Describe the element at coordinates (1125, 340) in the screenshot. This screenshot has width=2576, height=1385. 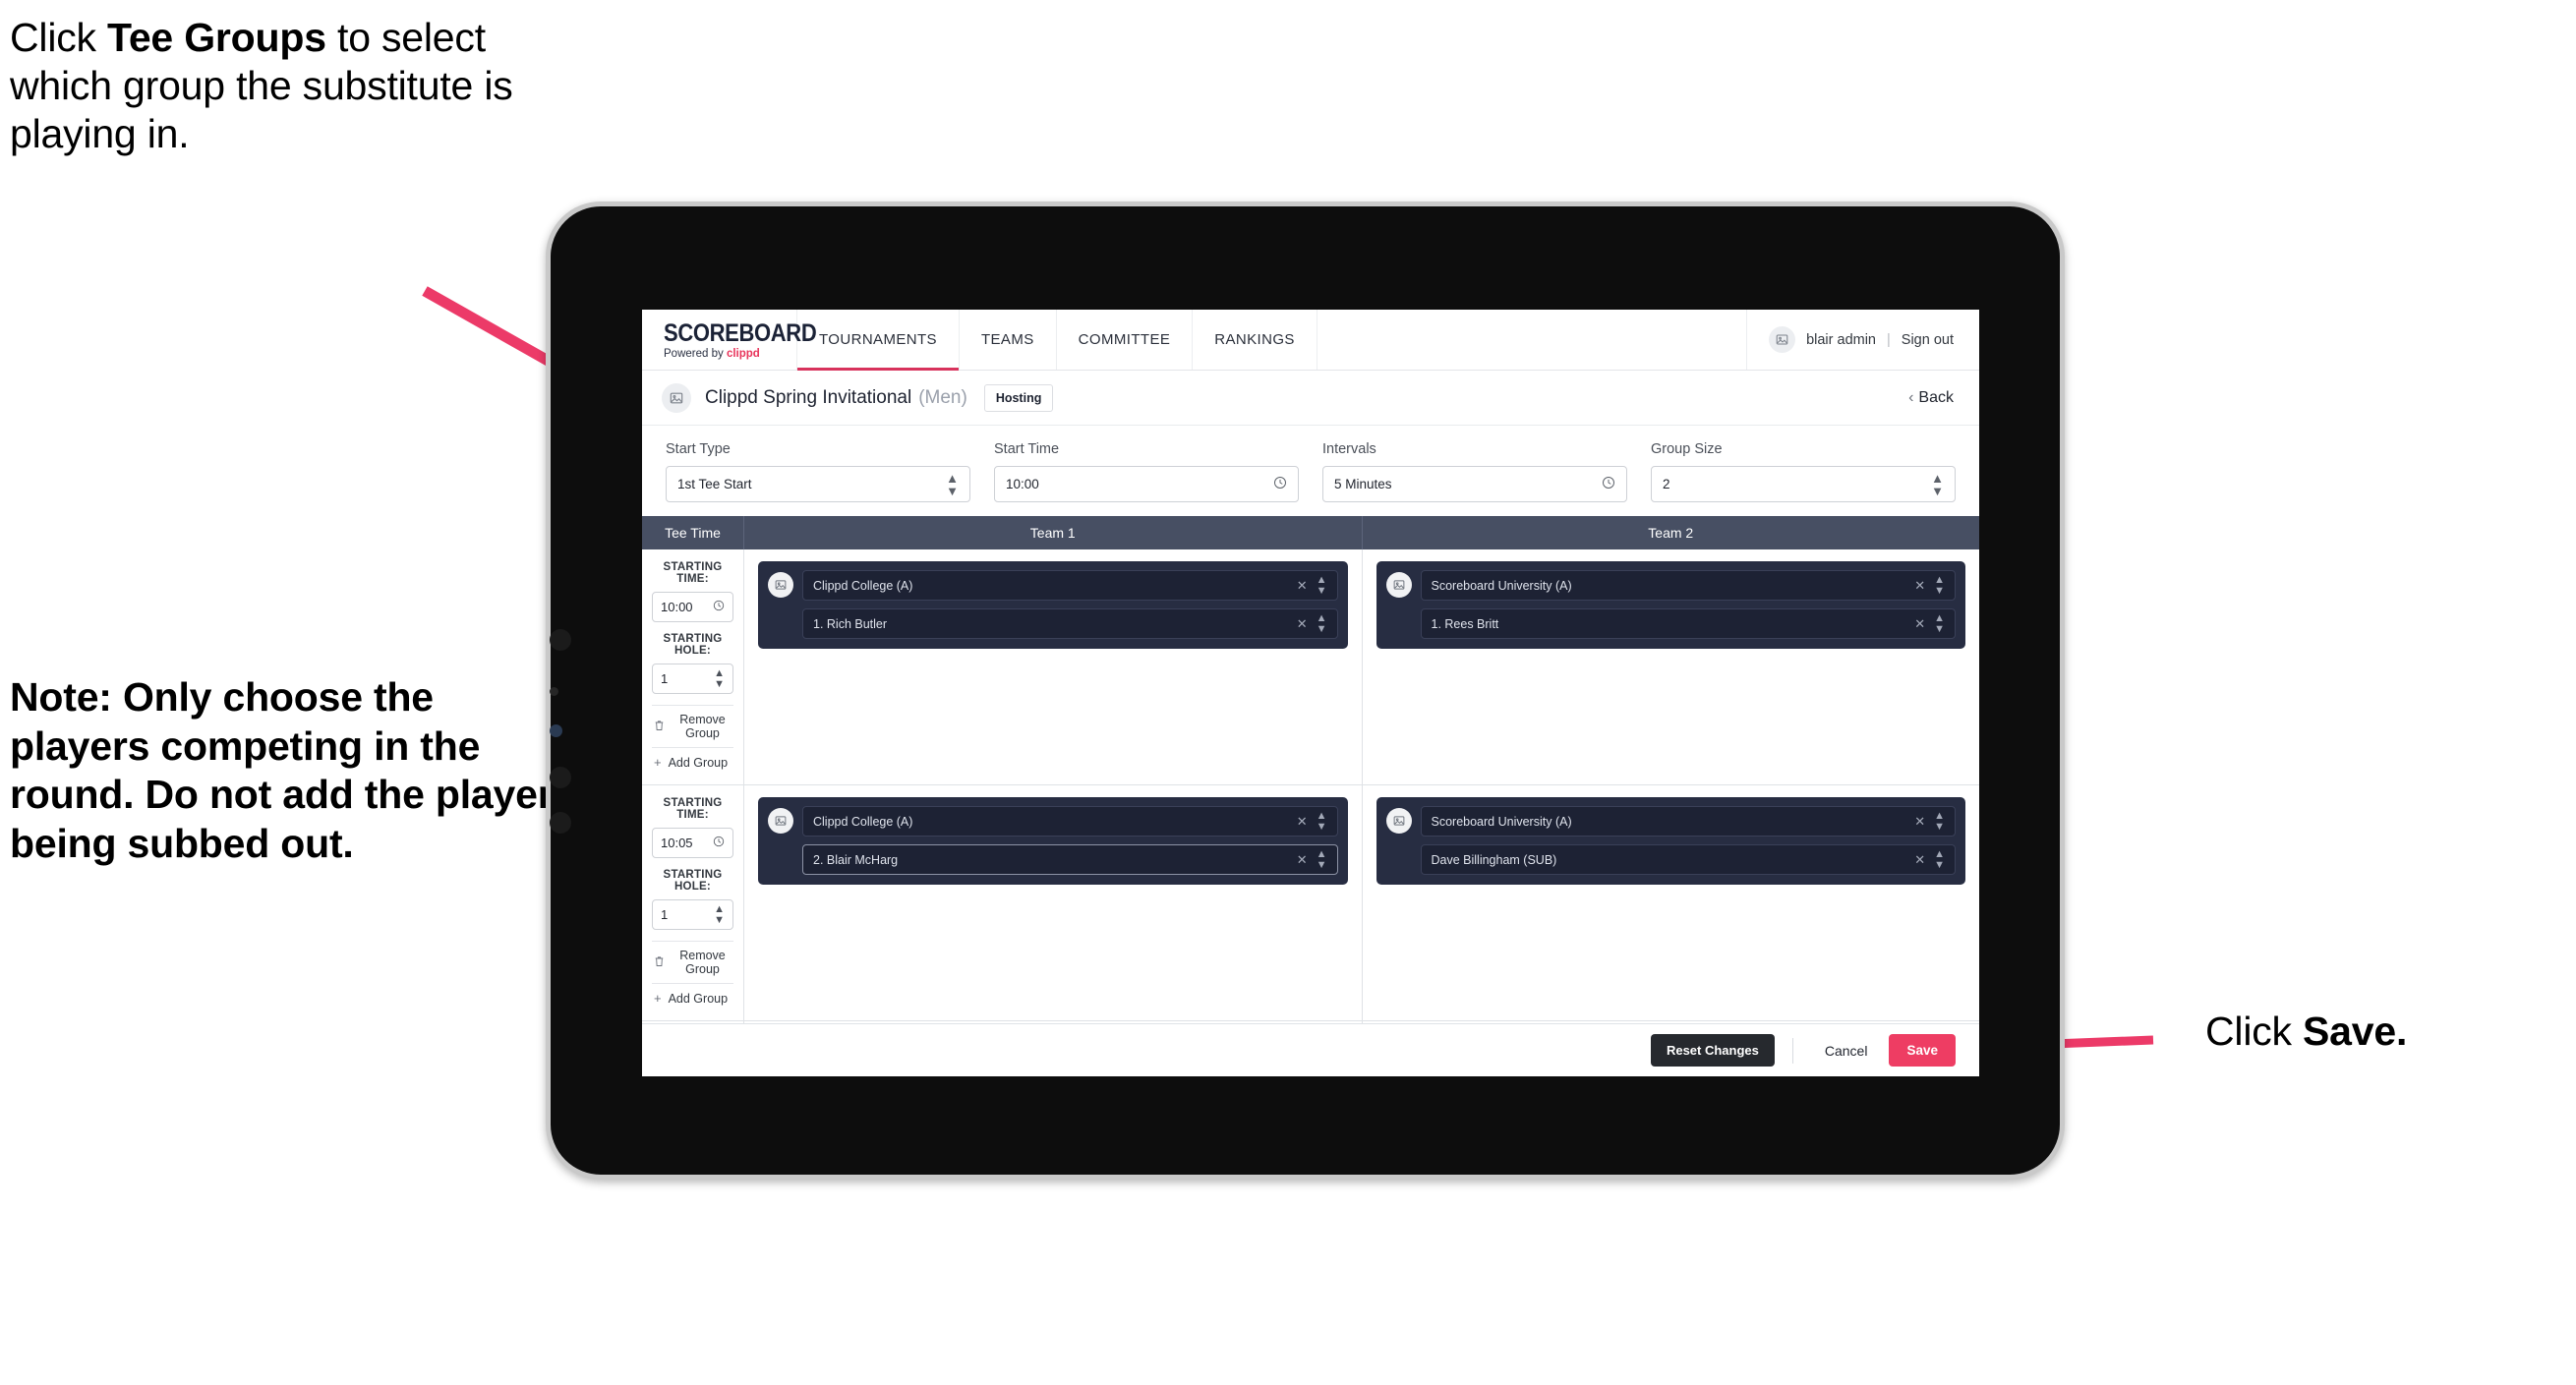
I see `nav-tab-committee: COMMITTEE` at that location.